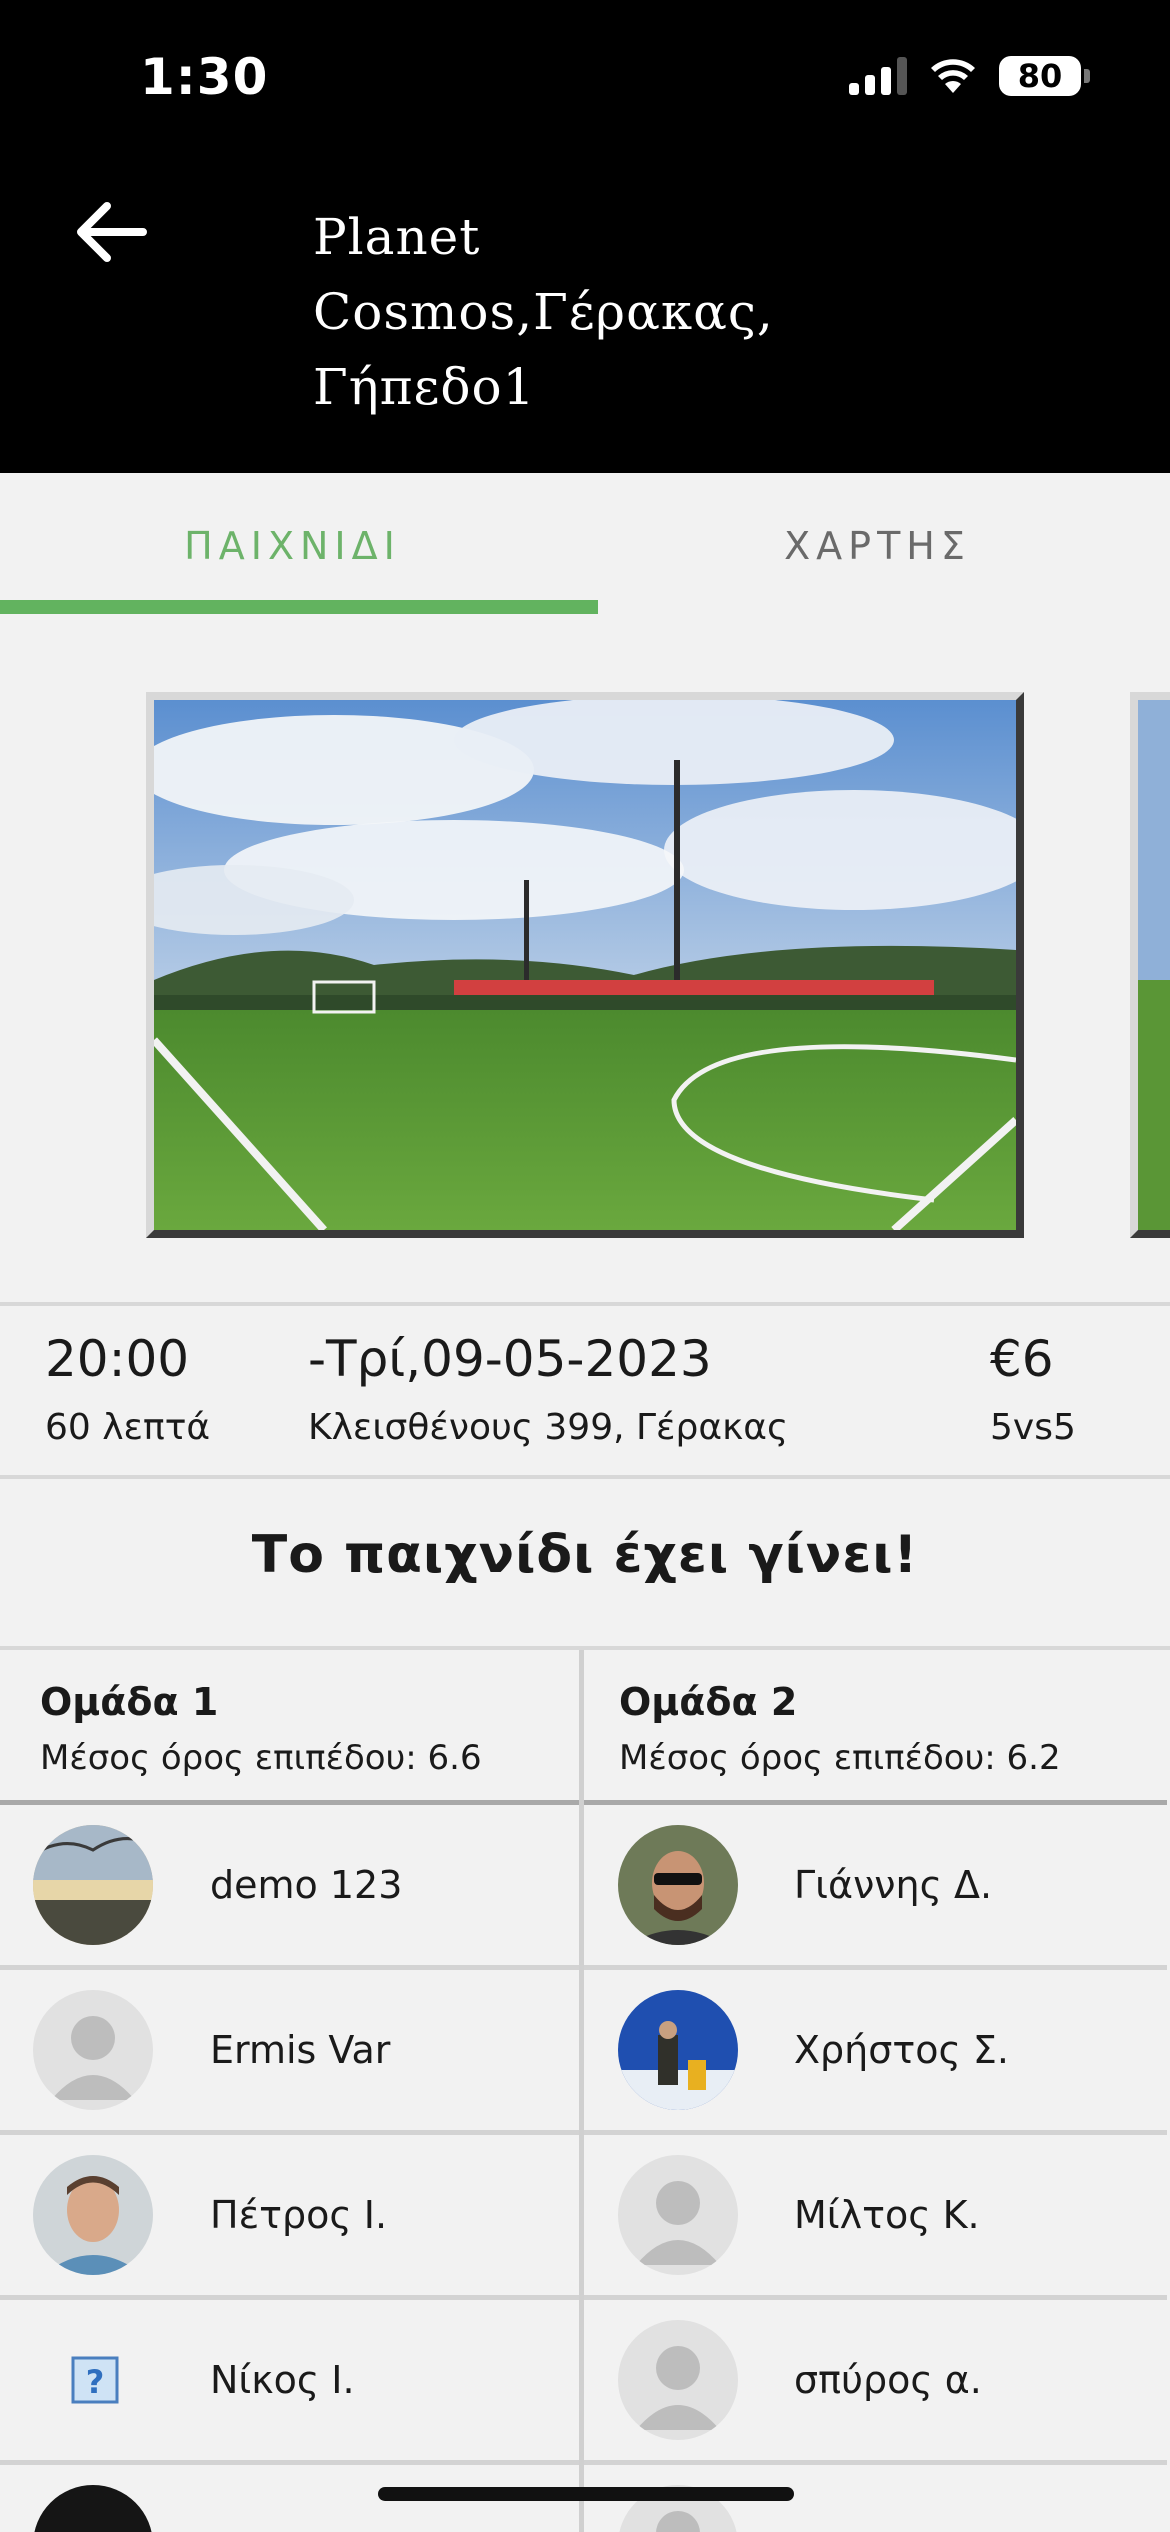  Describe the element at coordinates (708, 1702) in the screenshot. I see `team-name: Ομάδα 2` at that location.